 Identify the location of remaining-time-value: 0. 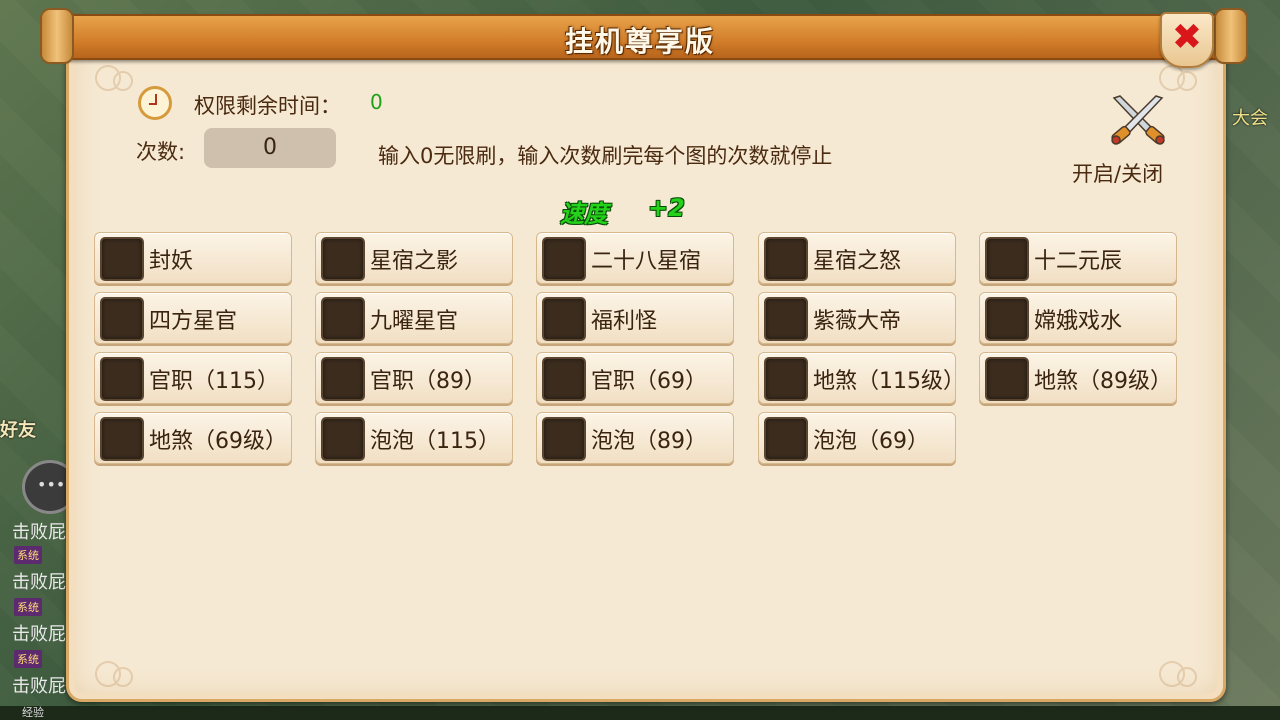
(376, 102).